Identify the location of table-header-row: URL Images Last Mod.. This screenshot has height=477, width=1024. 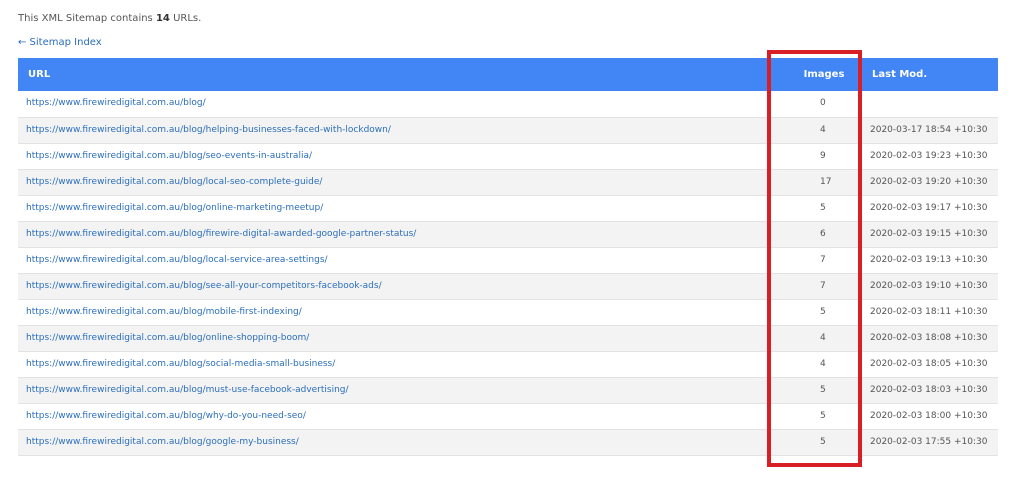
(508, 74).